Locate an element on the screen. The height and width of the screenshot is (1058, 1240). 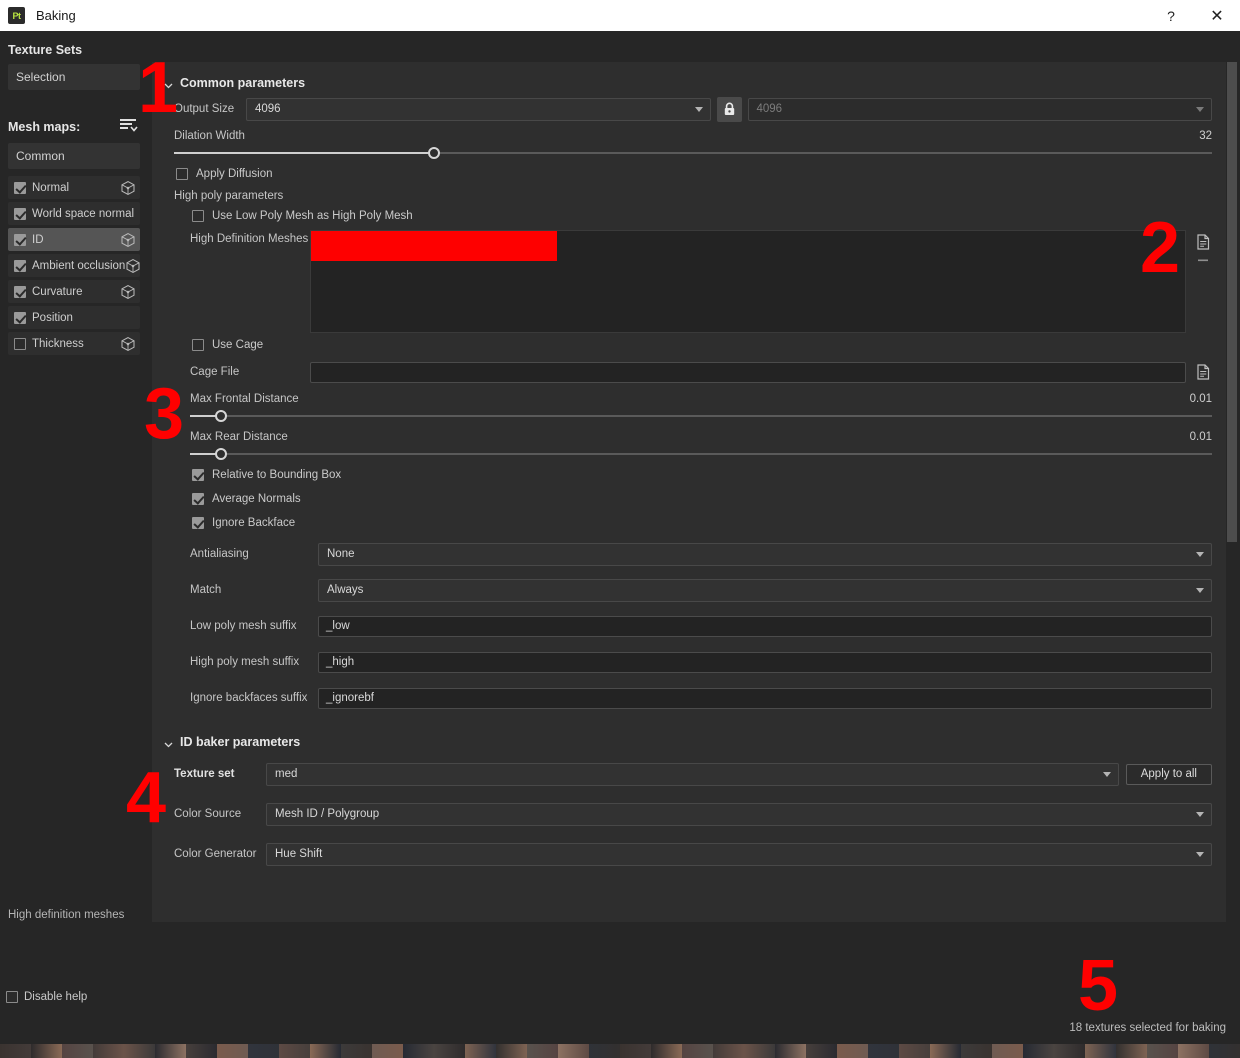
color-source-row: Color Source Mesh ID / Polygroup is located at coordinates (689, 814).